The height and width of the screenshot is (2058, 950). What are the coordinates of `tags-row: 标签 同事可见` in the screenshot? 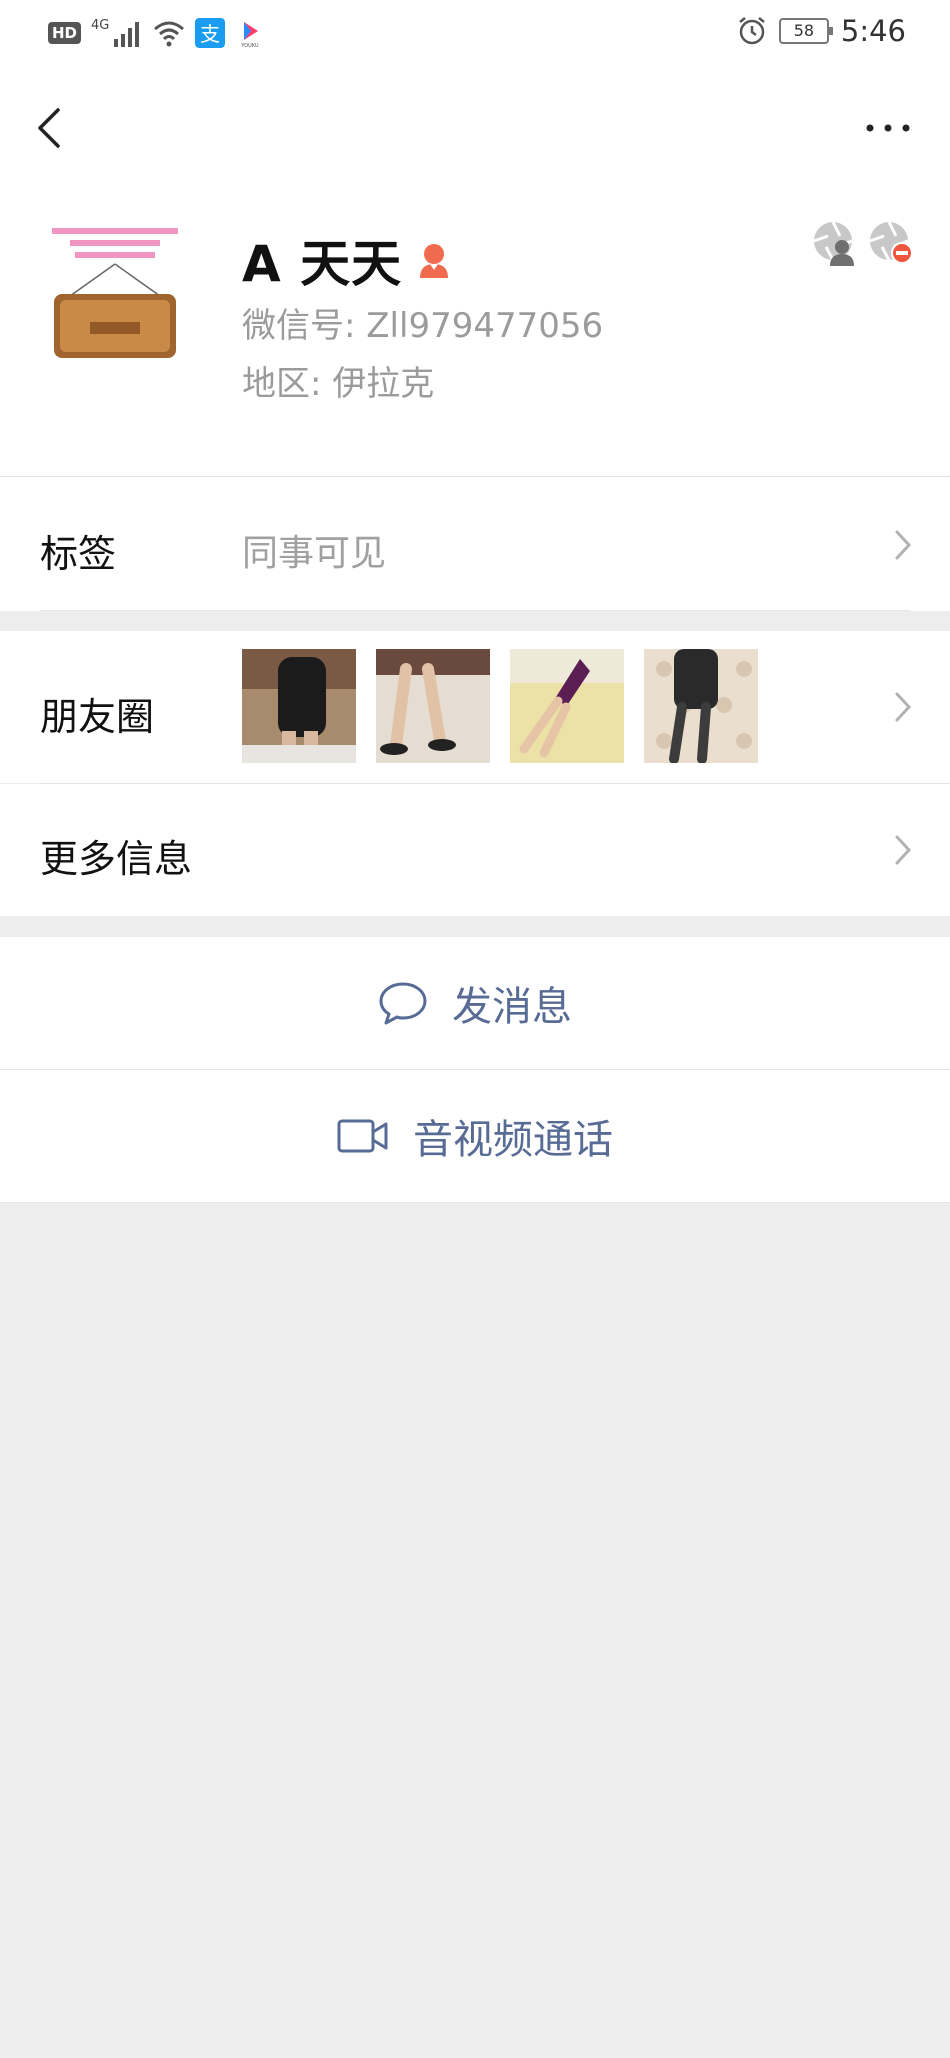 It's located at (475, 544).